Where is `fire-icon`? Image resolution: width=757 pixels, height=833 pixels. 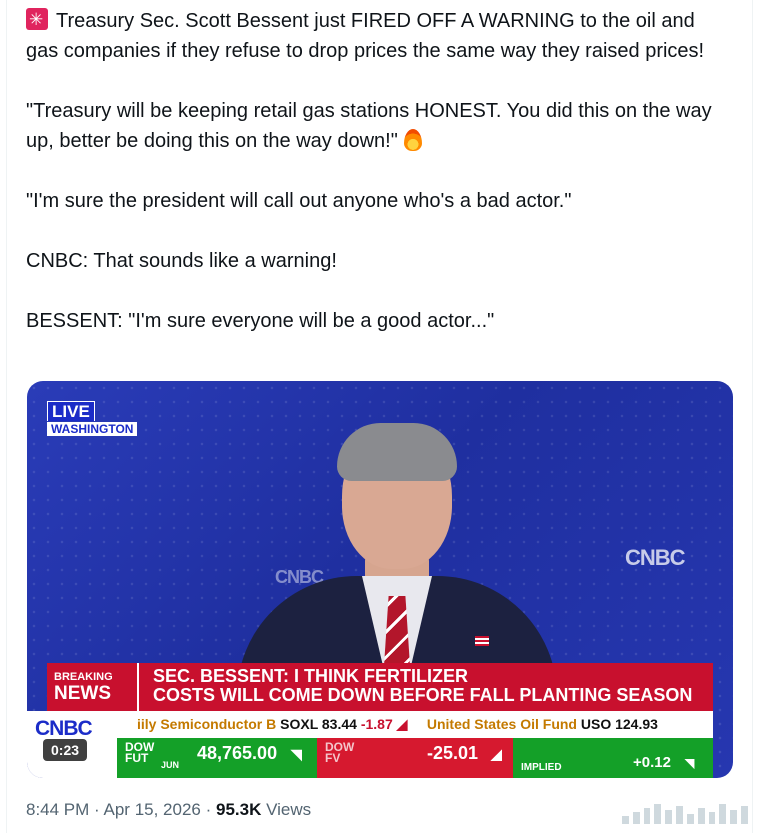 fire-icon is located at coordinates (412, 140).